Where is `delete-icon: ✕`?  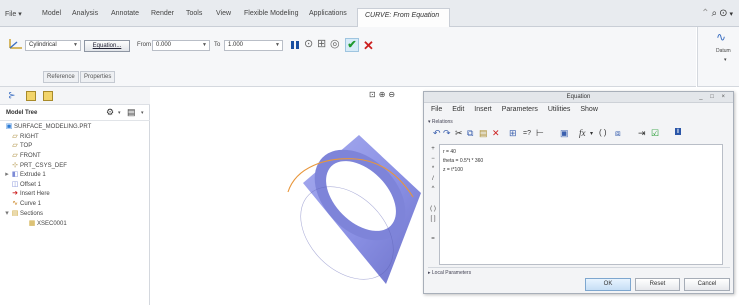 delete-icon: ✕ is located at coordinates (496, 133).